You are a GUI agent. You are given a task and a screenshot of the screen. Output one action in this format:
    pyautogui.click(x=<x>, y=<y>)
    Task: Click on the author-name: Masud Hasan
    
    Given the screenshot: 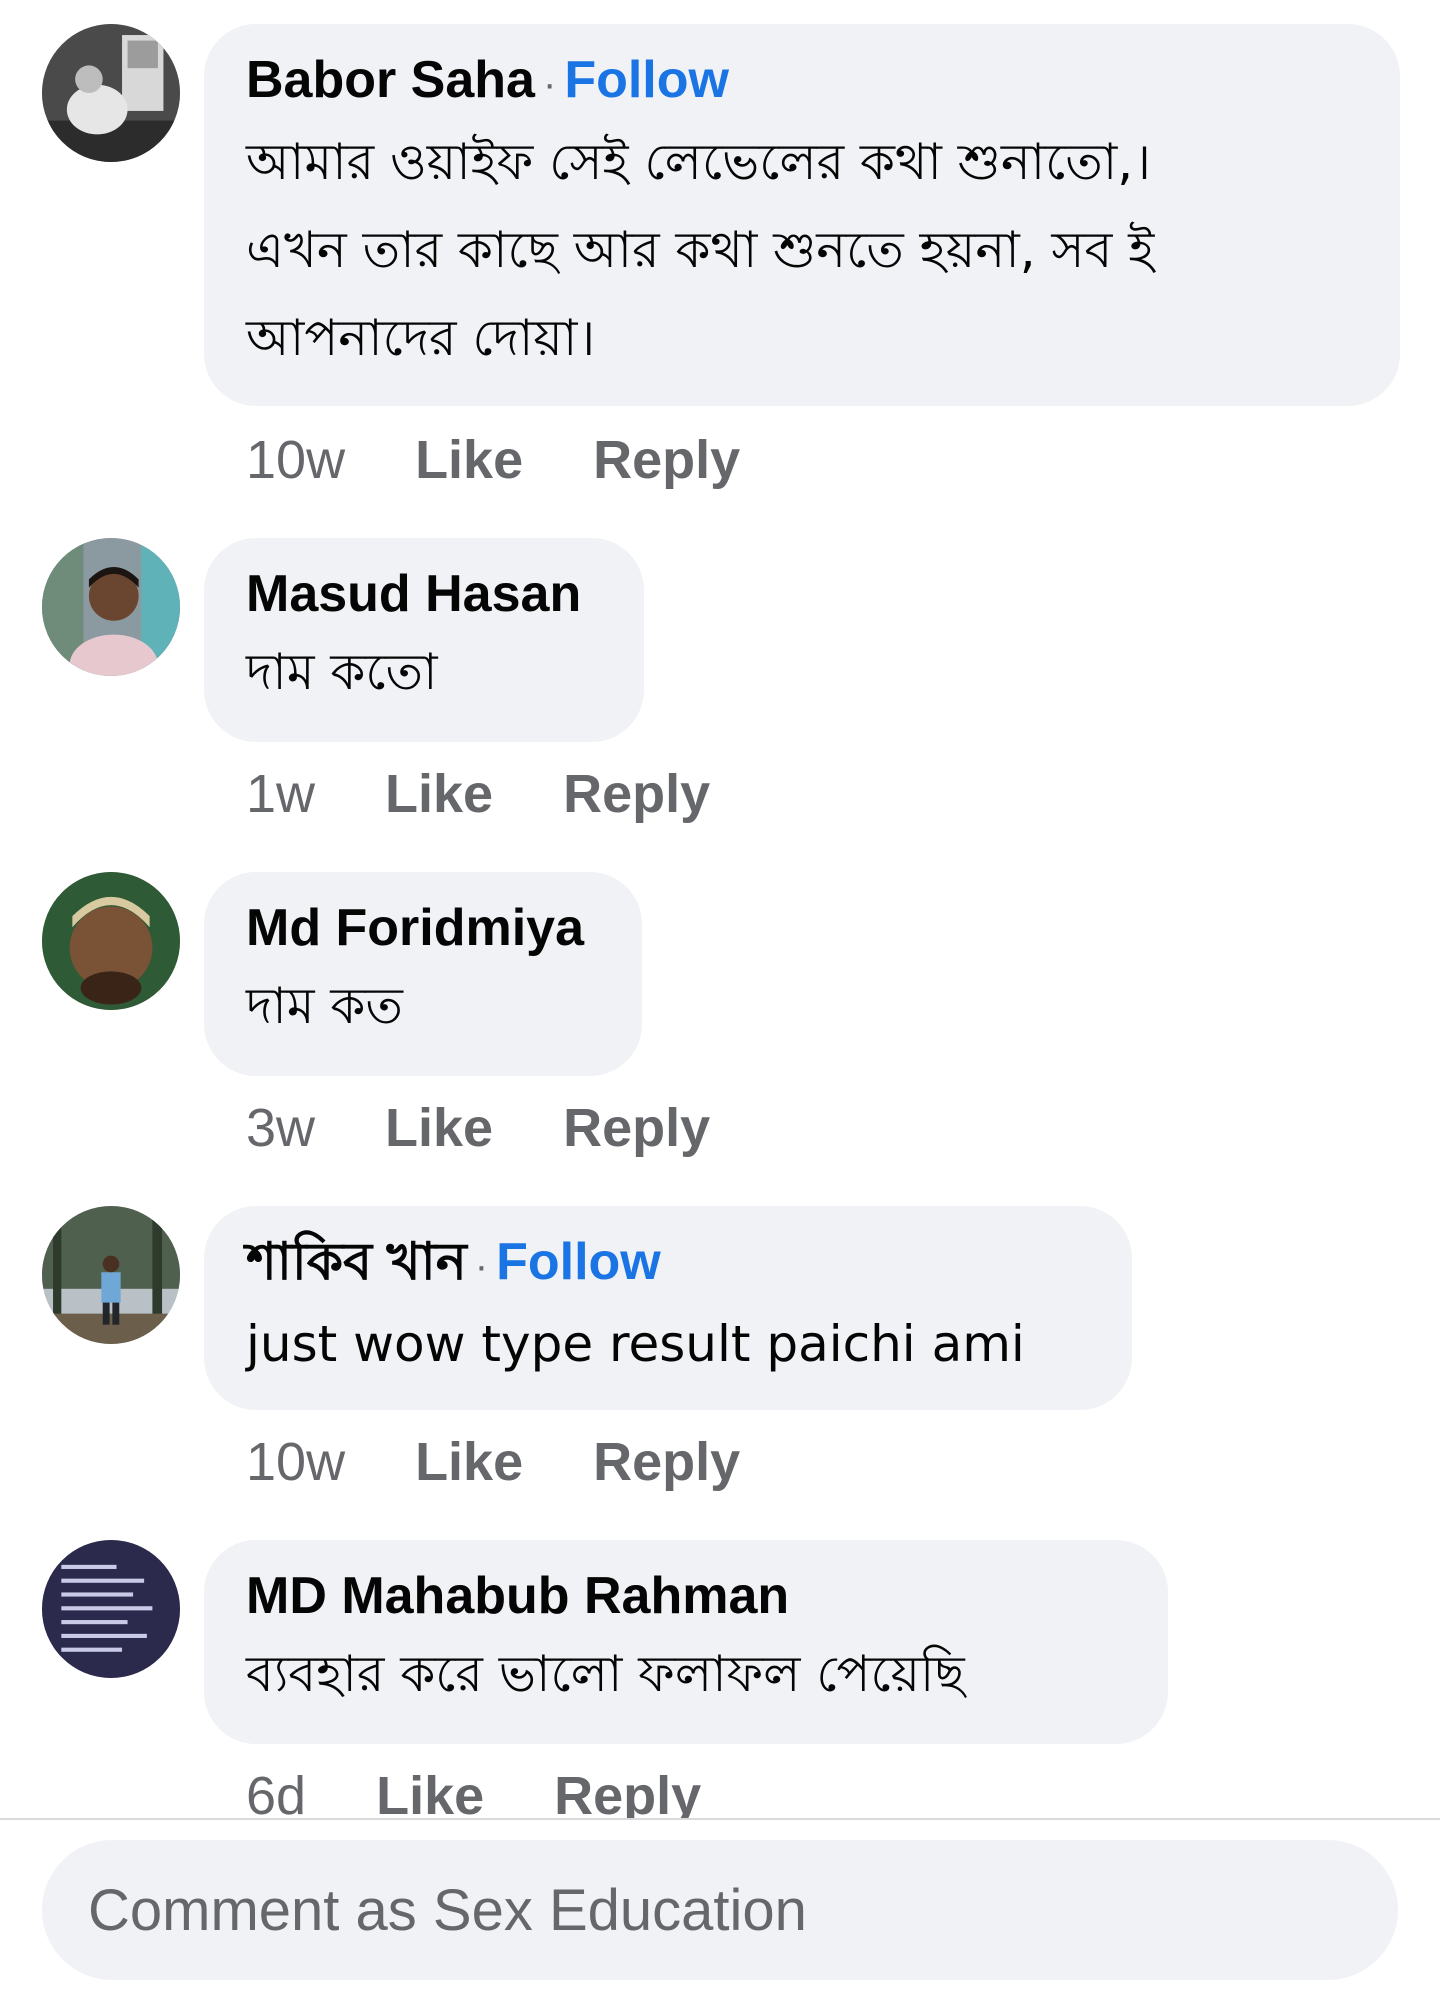 What is the action you would take?
    pyautogui.click(x=413, y=594)
    